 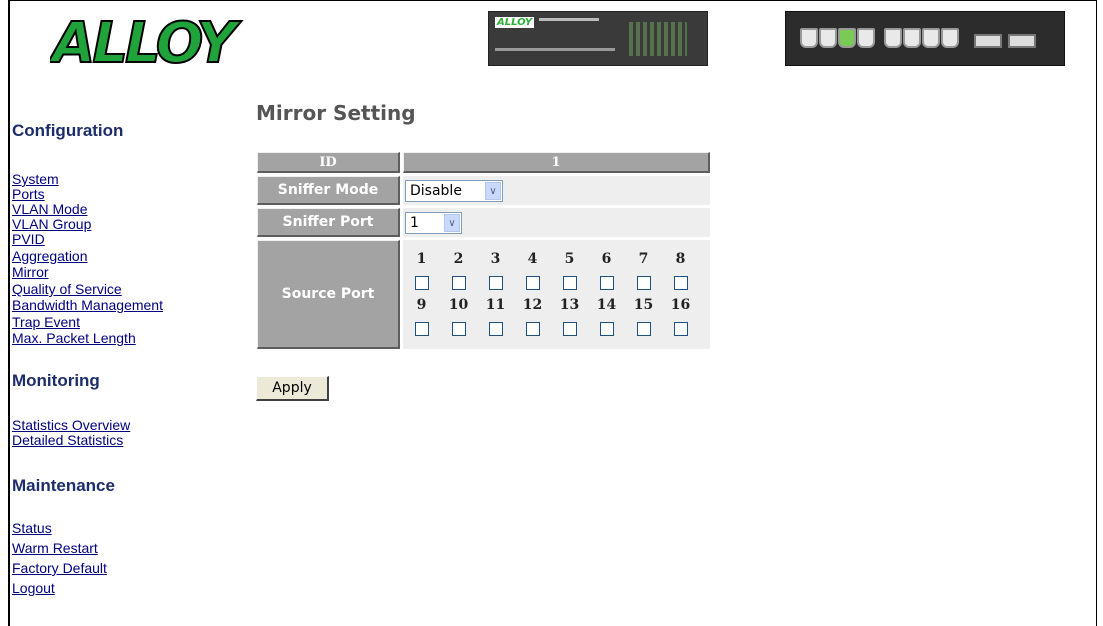 What do you see at coordinates (643, 258) in the screenshot?
I see `port-number: 7` at bounding box center [643, 258].